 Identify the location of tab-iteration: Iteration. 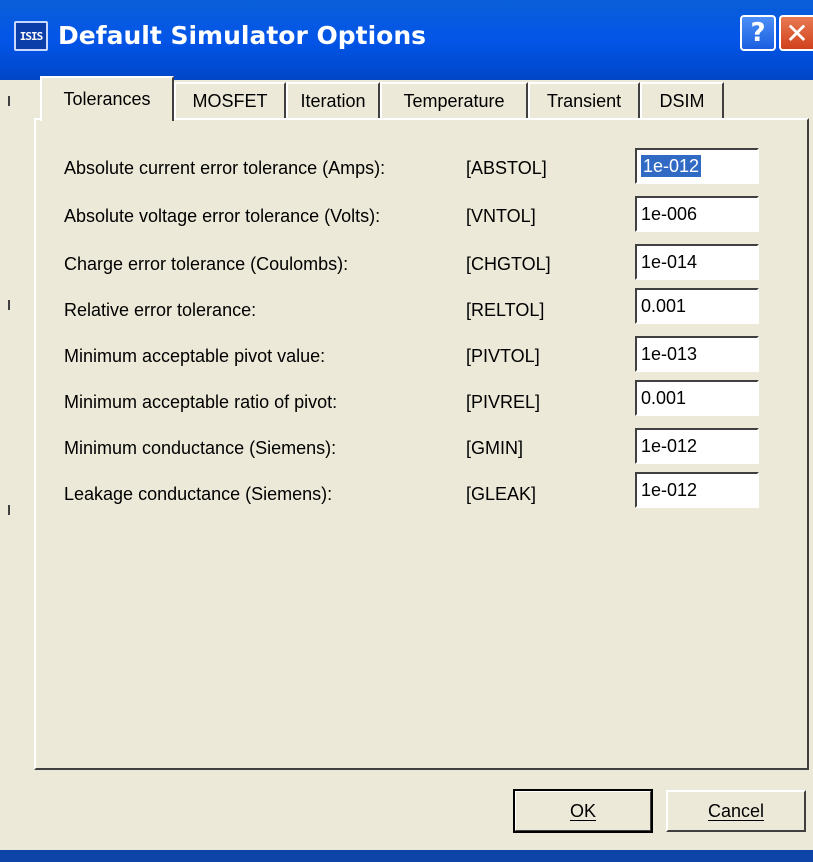
(333, 100).